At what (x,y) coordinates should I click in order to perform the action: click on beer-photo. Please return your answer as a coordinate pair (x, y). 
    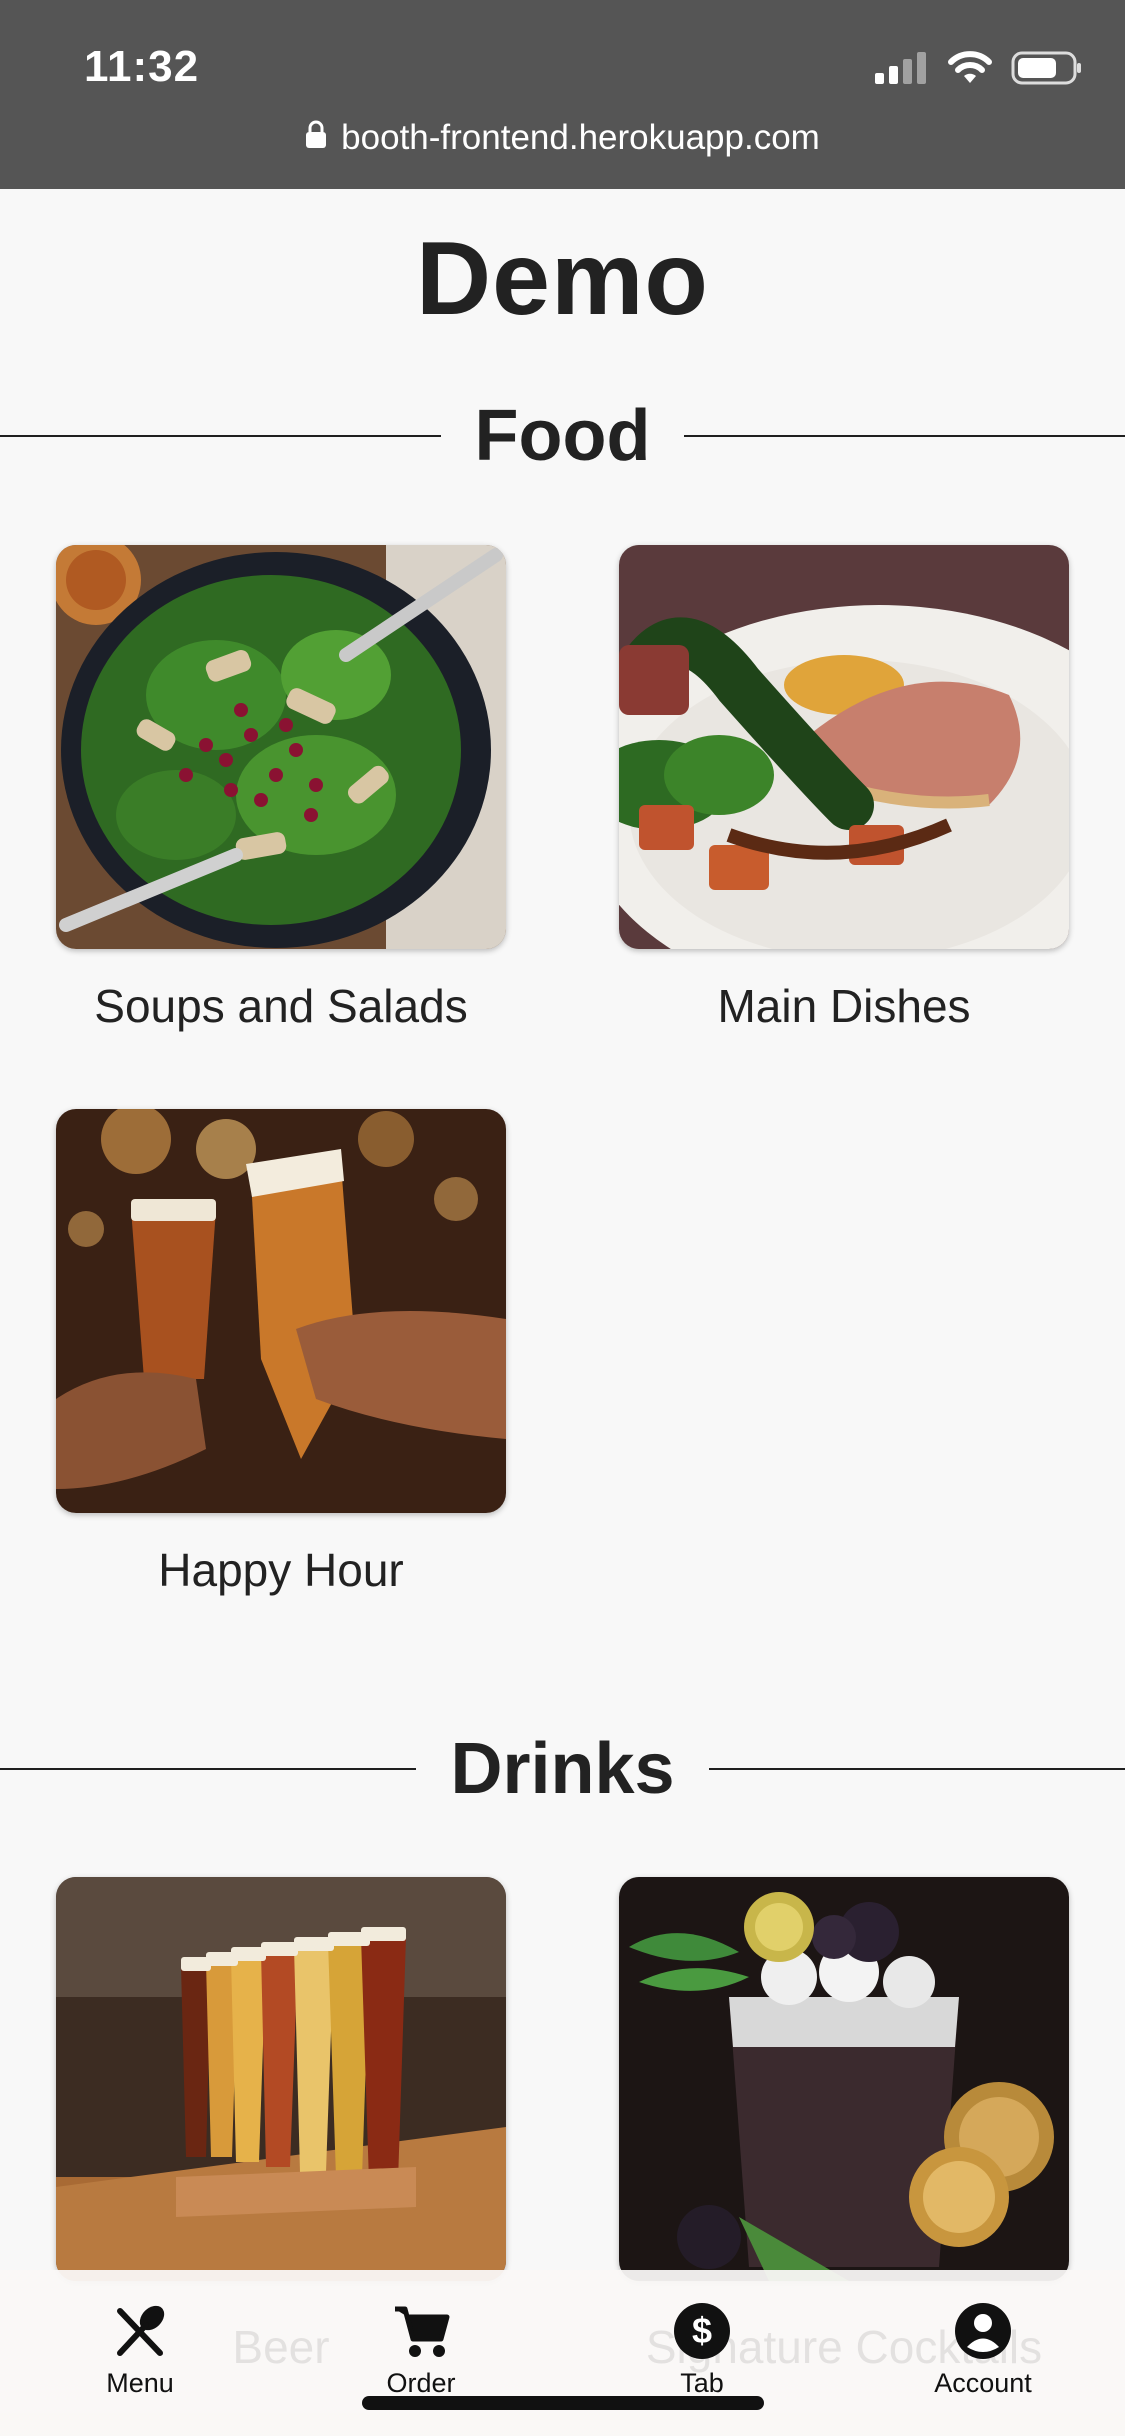
    Looking at the image, I should click on (281, 2079).